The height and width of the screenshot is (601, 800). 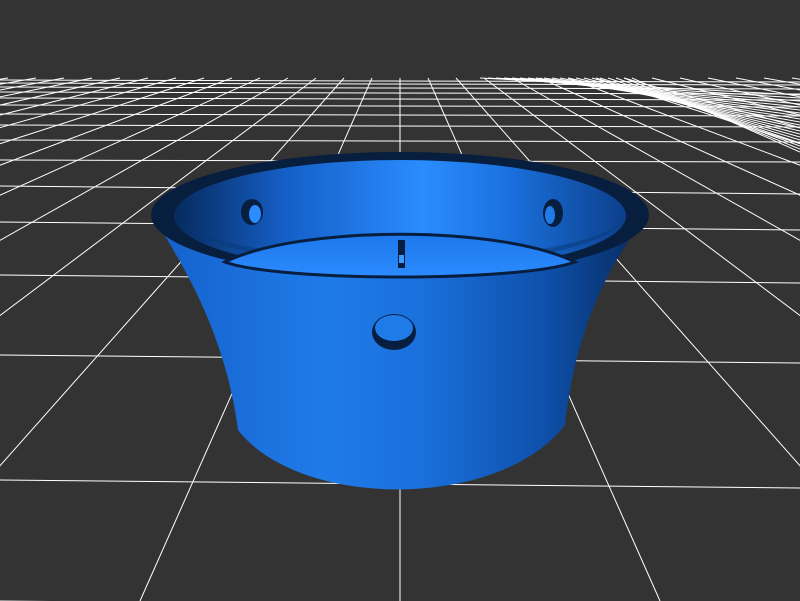 What do you see at coordinates (401, 254) in the screenshot?
I see `inner-slot` at bounding box center [401, 254].